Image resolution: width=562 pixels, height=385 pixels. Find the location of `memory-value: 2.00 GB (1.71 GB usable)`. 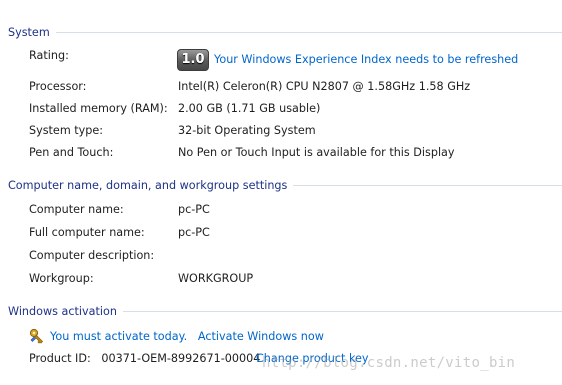

memory-value: 2.00 GB (1.71 GB usable) is located at coordinates (249, 108).